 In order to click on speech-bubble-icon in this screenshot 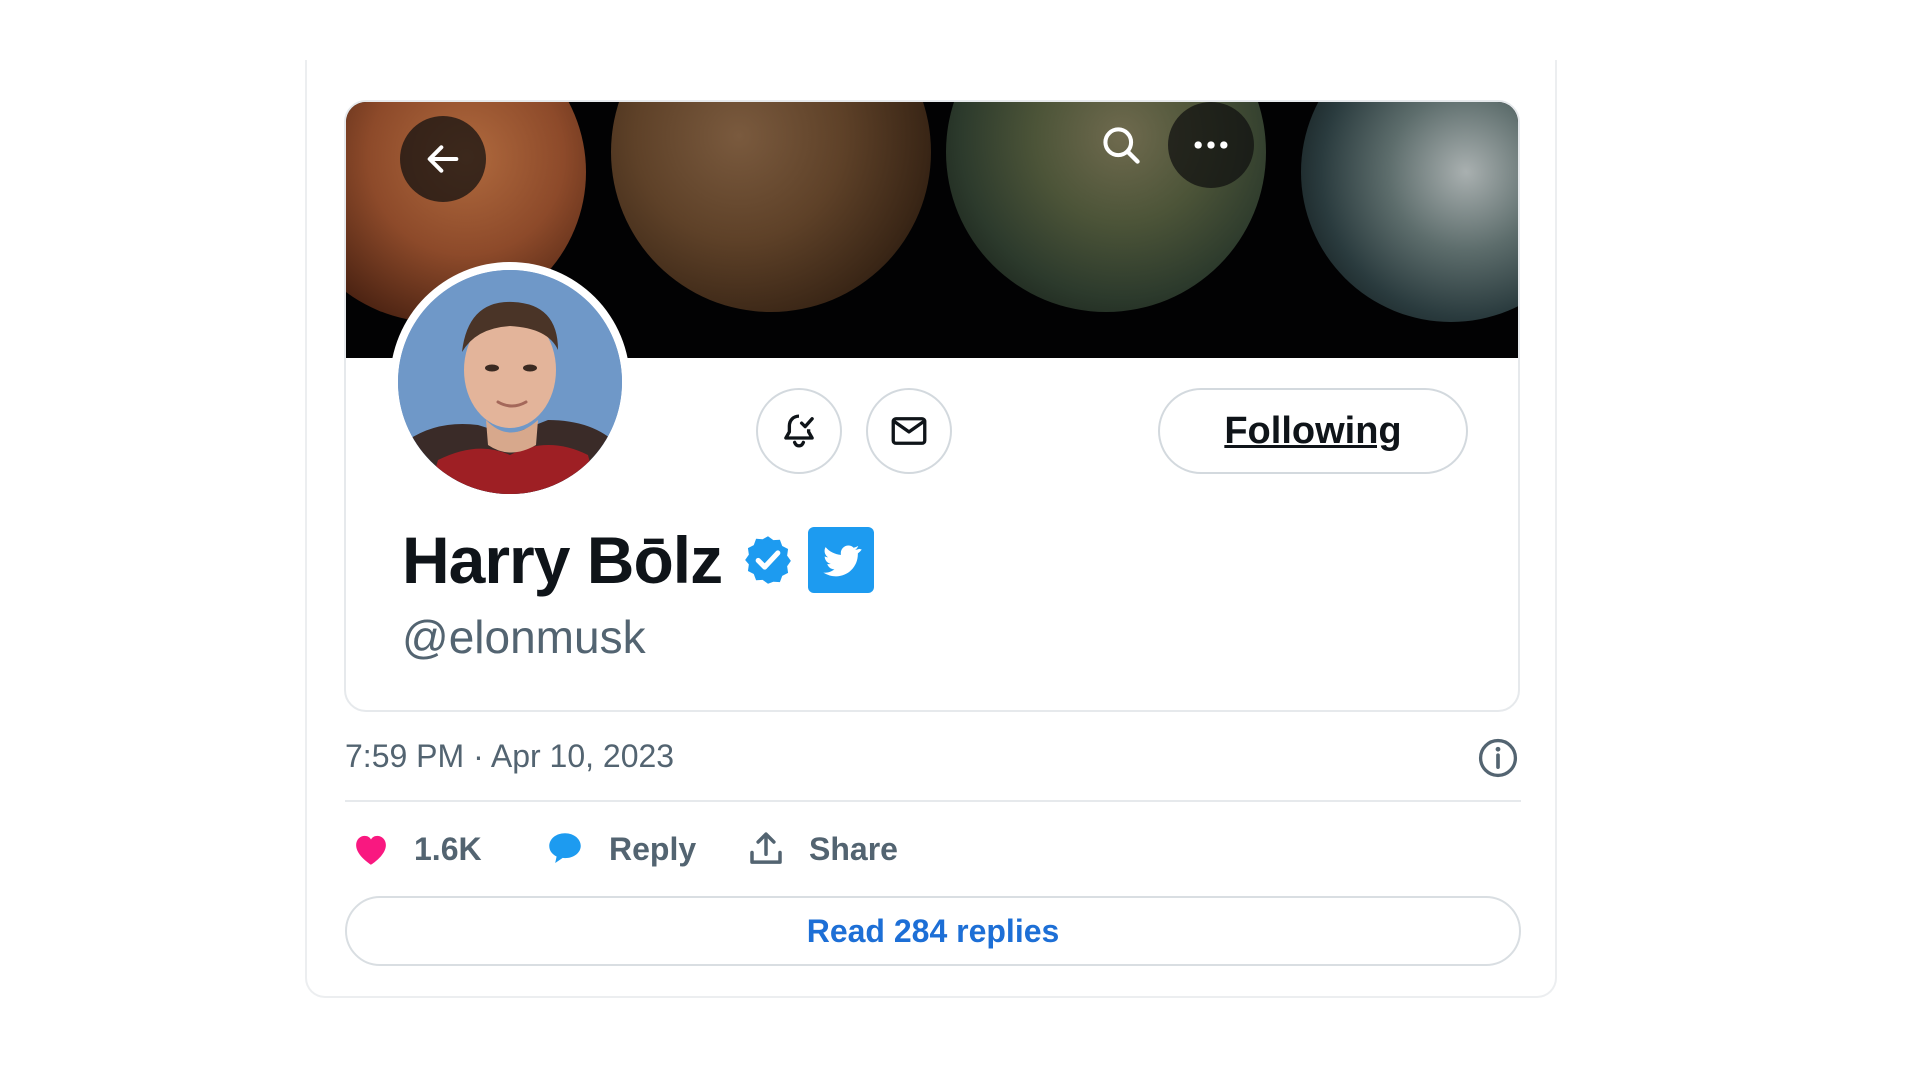, I will do `click(565, 848)`.